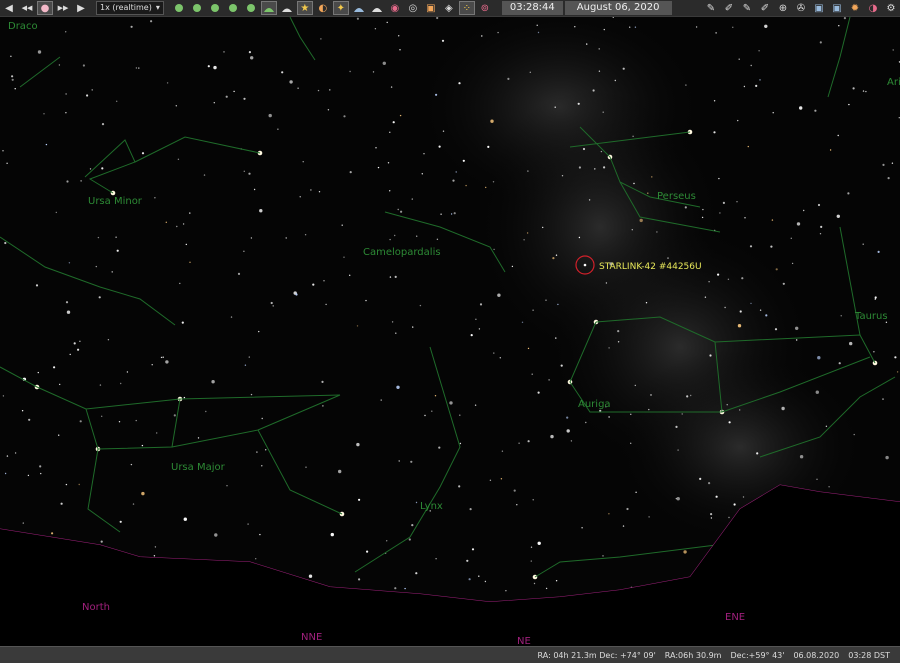 This screenshot has height=663, width=900. What do you see at coordinates (485, 8) in the screenshot?
I see `search-icon: ⊚` at bounding box center [485, 8].